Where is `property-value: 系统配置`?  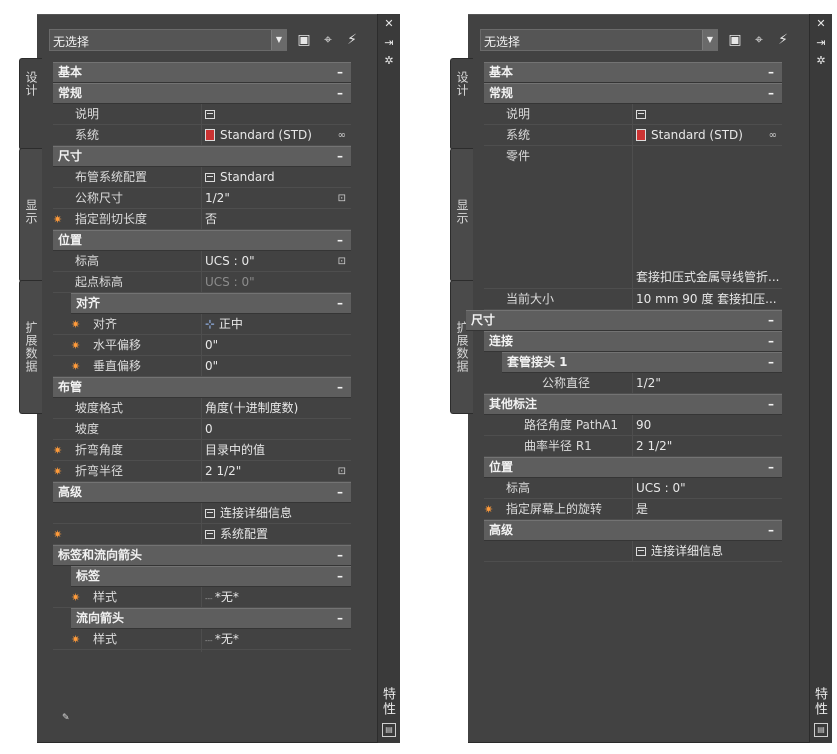 property-value: 系统配置 is located at coordinates (276, 534).